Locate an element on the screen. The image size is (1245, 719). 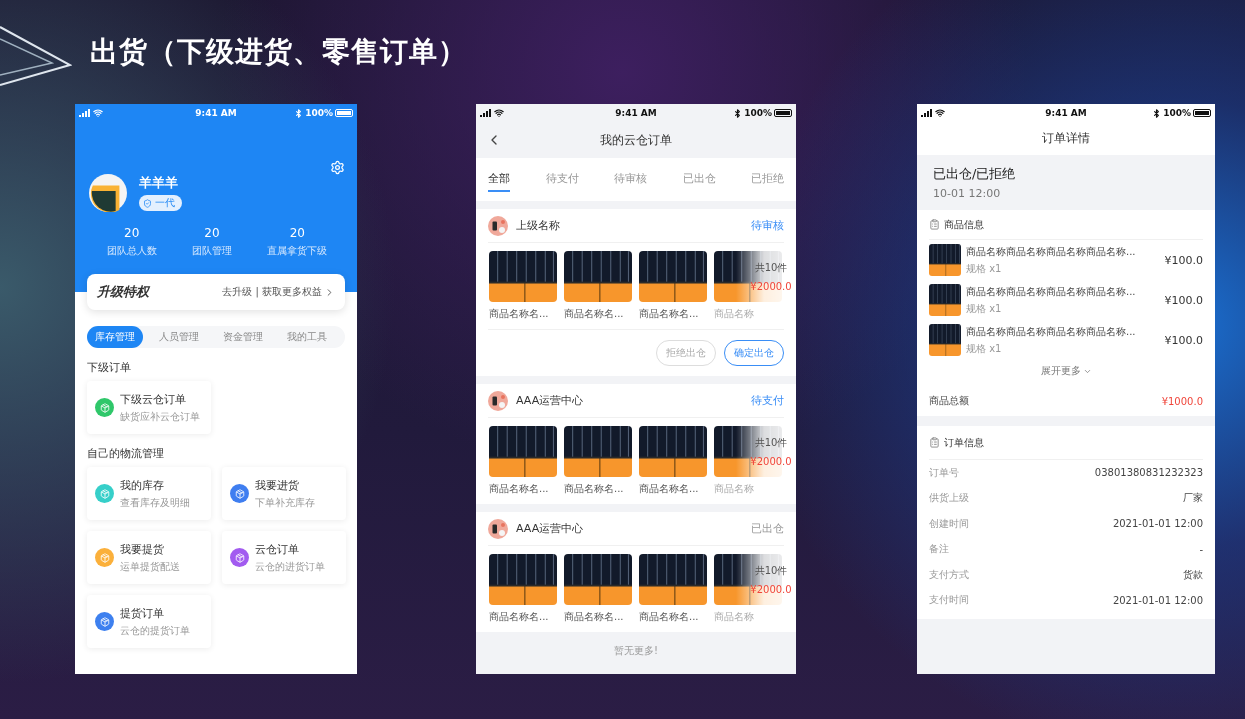
list-end-text: 暂无更多! is located at coordinates (636, 651).